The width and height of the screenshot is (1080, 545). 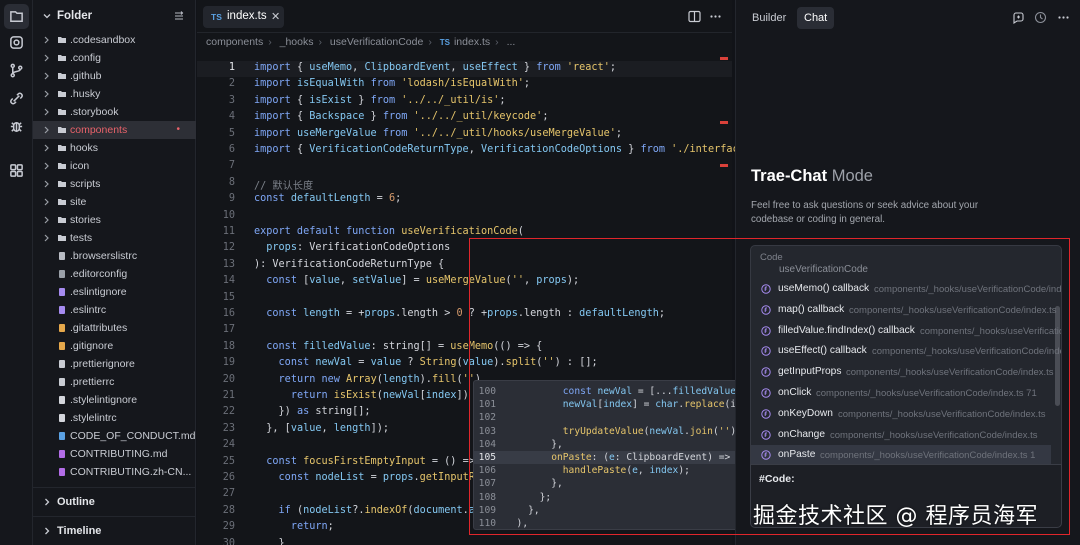 I want to click on code-line: 15, so click(x=464, y=299).